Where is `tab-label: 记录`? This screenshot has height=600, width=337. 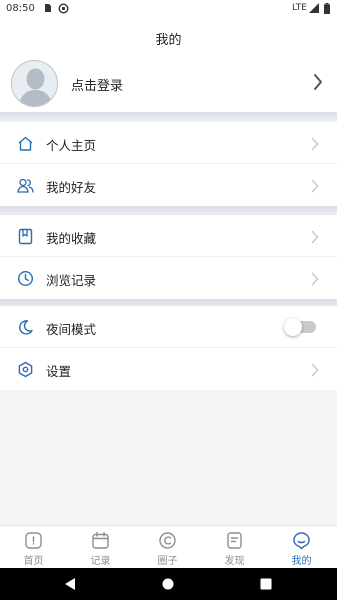 tab-label: 记录 is located at coordinates (100, 561).